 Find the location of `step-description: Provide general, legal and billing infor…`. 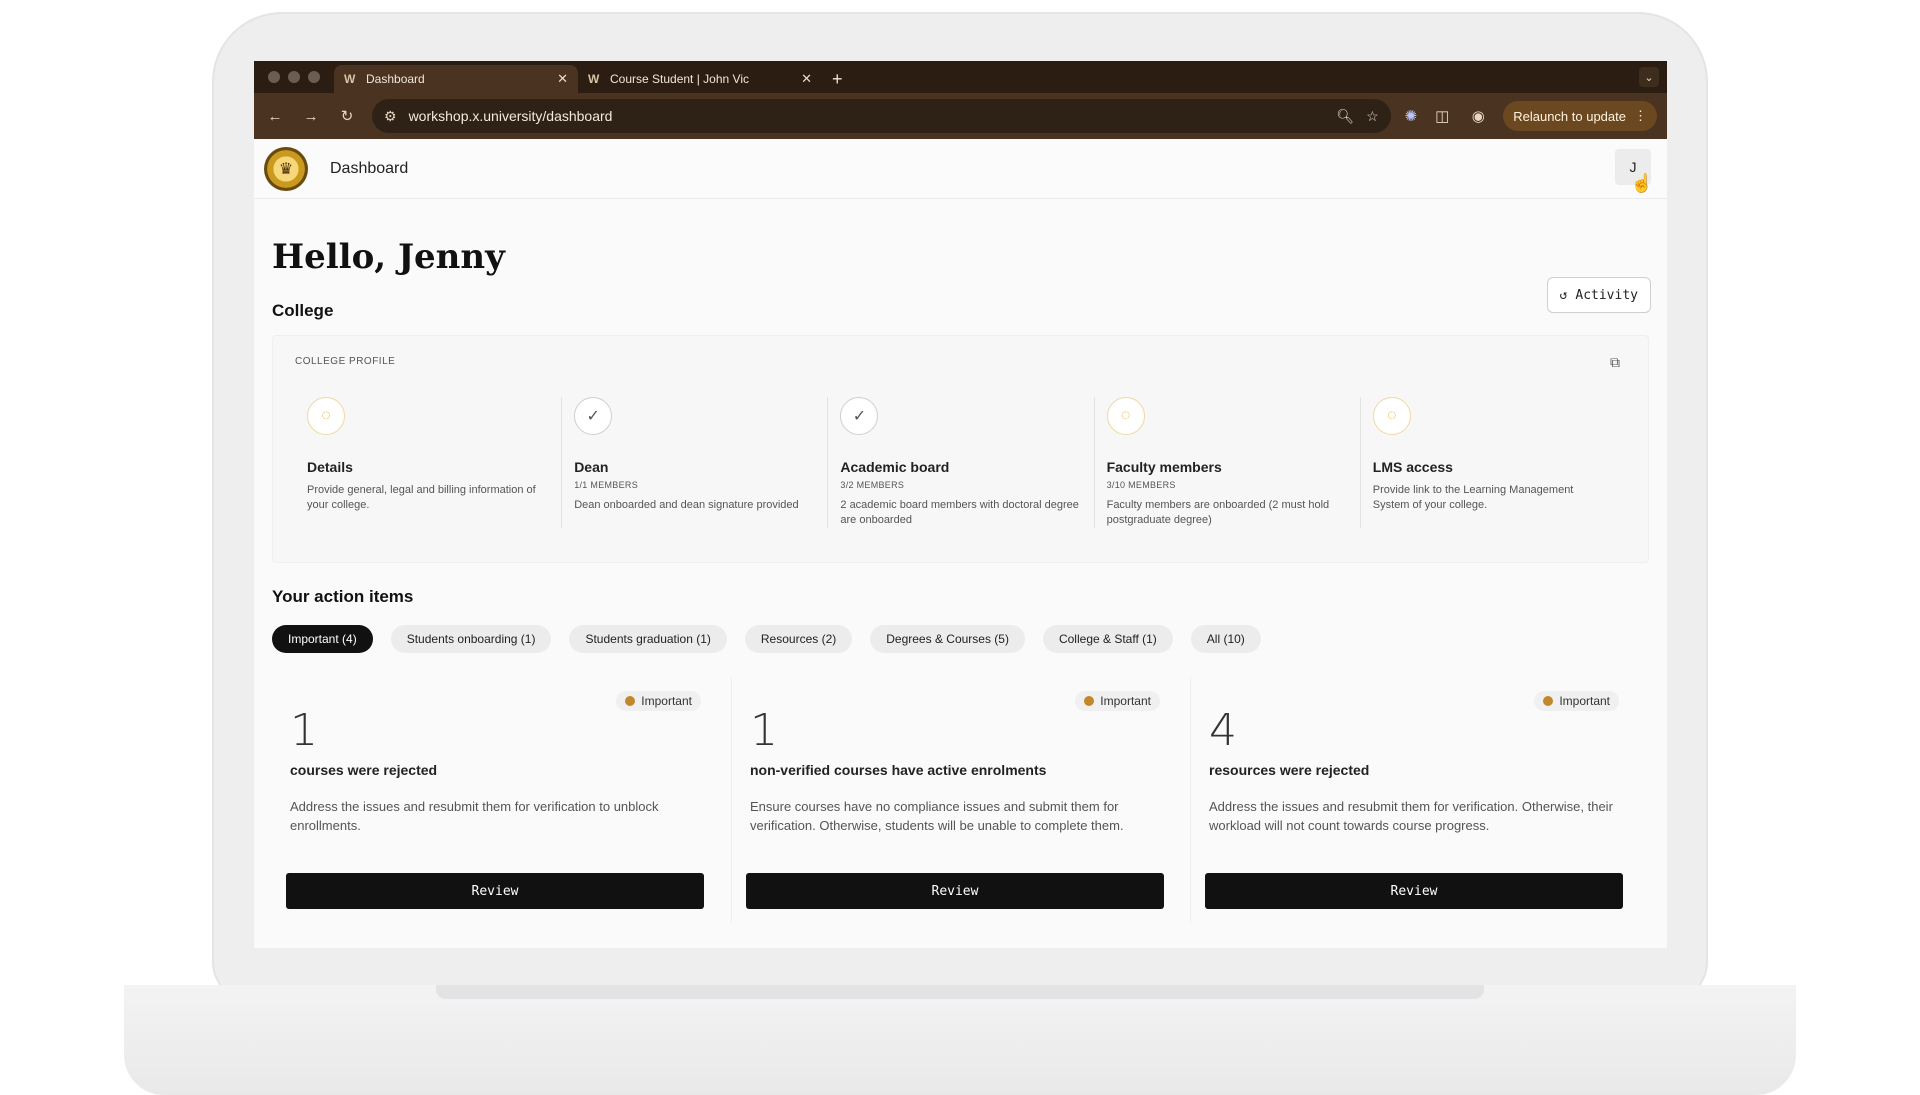

step-description: Provide general, legal and billing infor… is located at coordinates (421, 497).